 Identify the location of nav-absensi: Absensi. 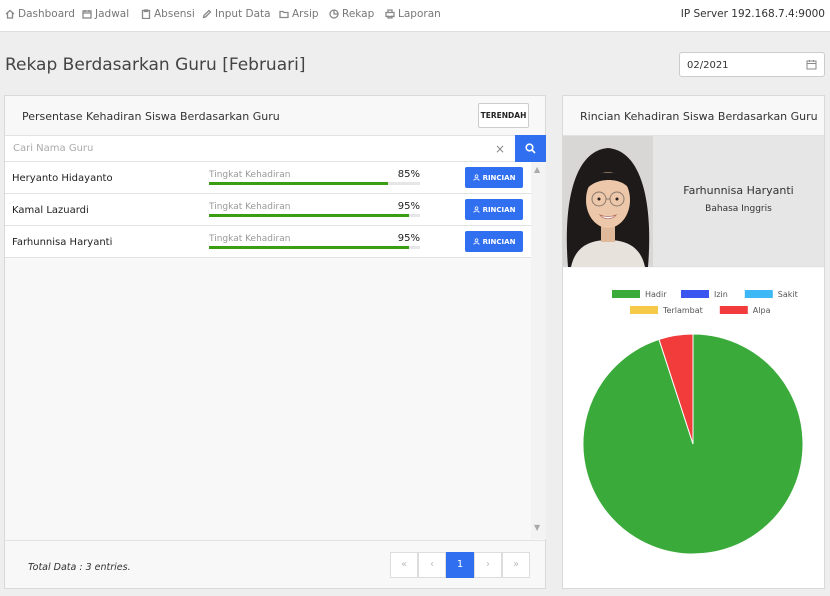
(168, 14).